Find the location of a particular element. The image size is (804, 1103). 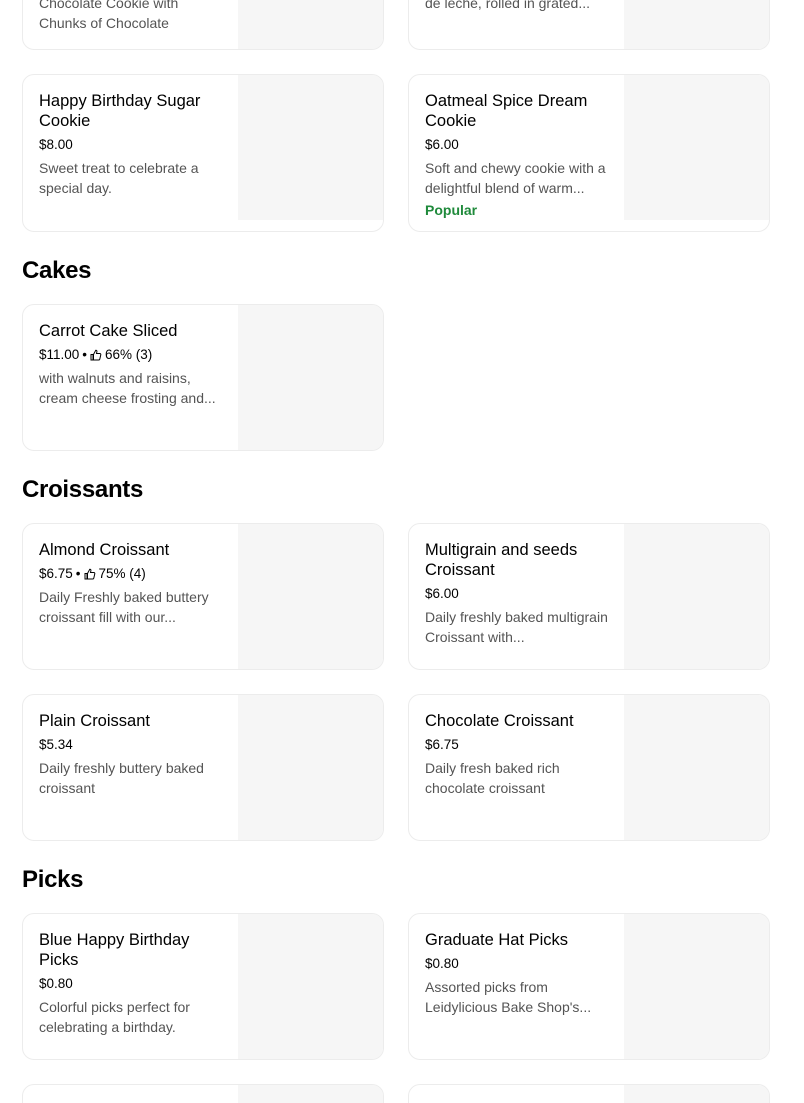

item-meta: $6.75 is located at coordinates (520, 745).